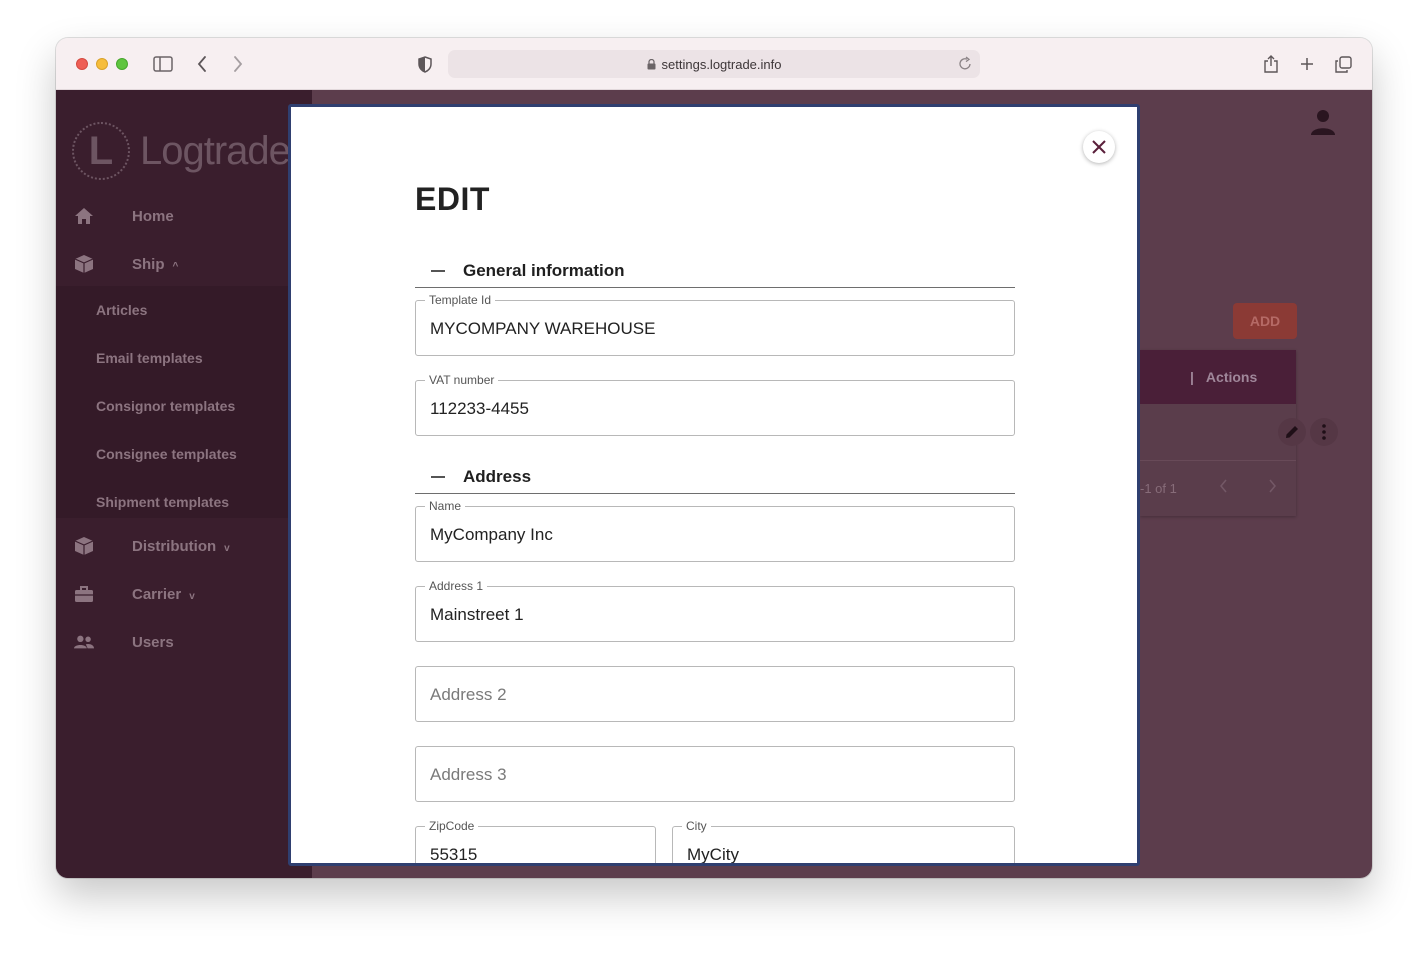  Describe the element at coordinates (1239, 433) in the screenshot. I see `templates-table: | Actions -1 of 1` at that location.